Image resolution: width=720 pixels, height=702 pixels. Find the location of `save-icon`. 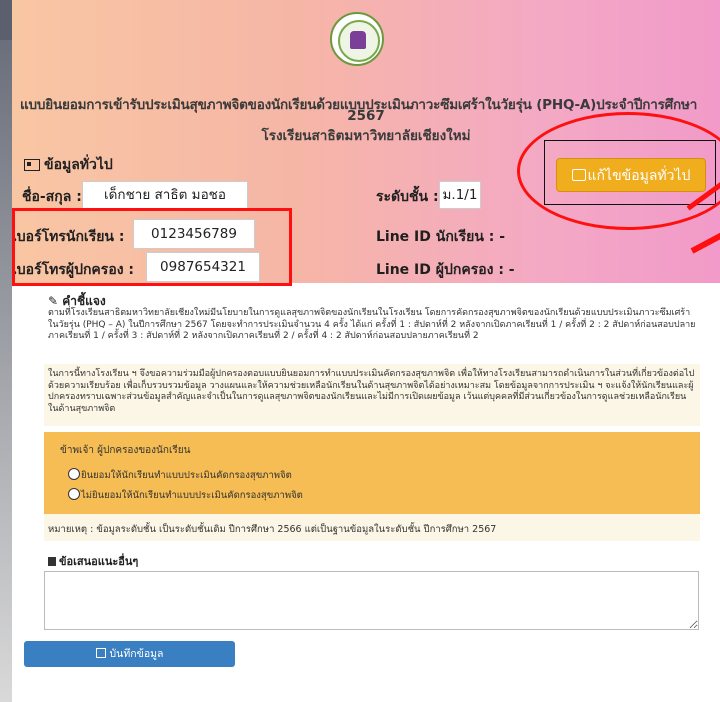

save-icon is located at coordinates (100, 653).